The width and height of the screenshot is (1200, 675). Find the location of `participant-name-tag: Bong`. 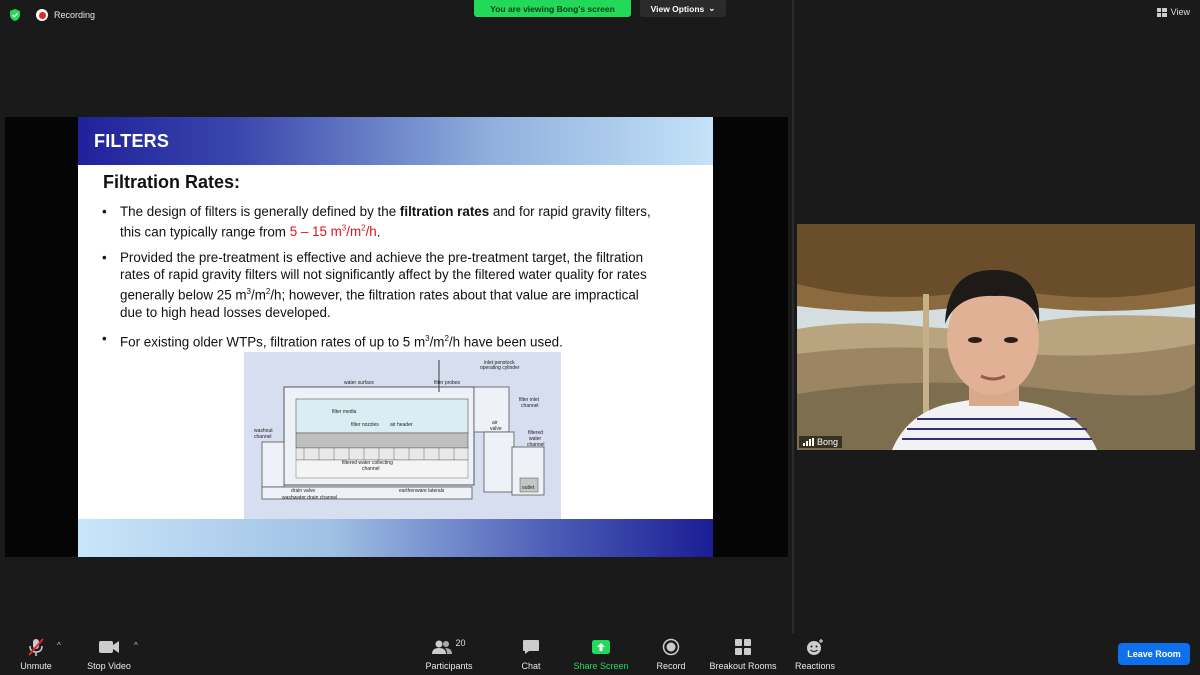

participant-name-tag: Bong is located at coordinates (821, 442).